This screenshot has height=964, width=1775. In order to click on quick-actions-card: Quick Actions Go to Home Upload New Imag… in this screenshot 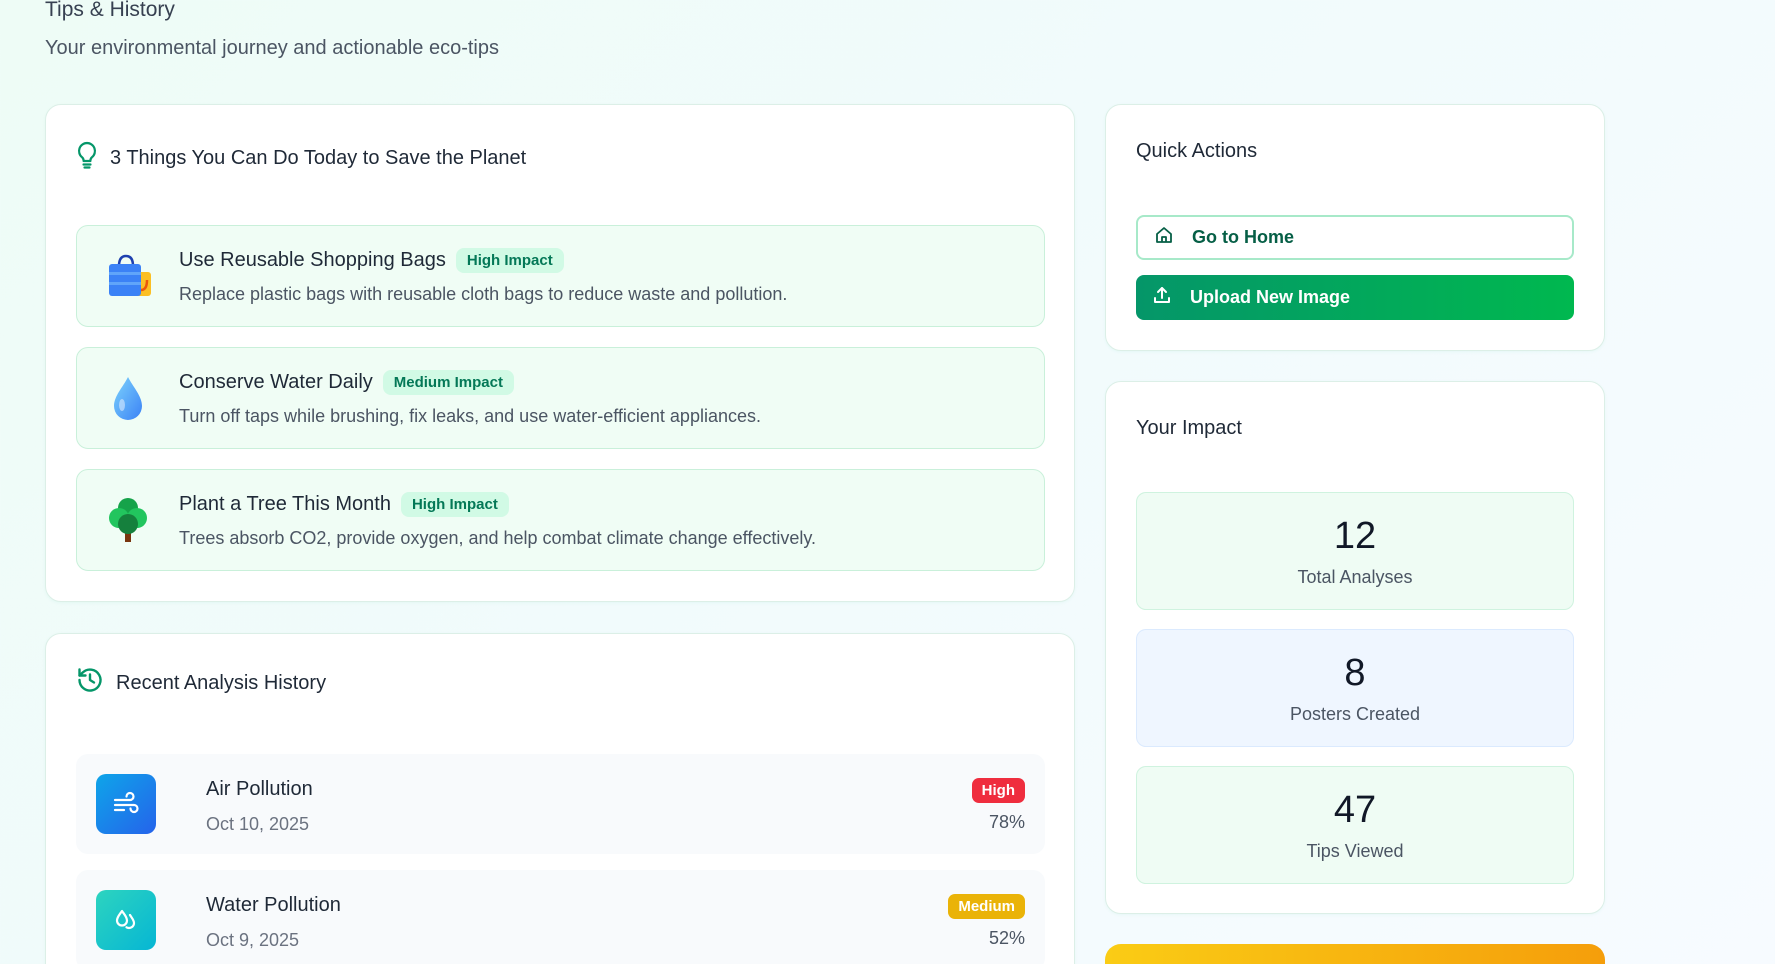, I will do `click(1355, 227)`.